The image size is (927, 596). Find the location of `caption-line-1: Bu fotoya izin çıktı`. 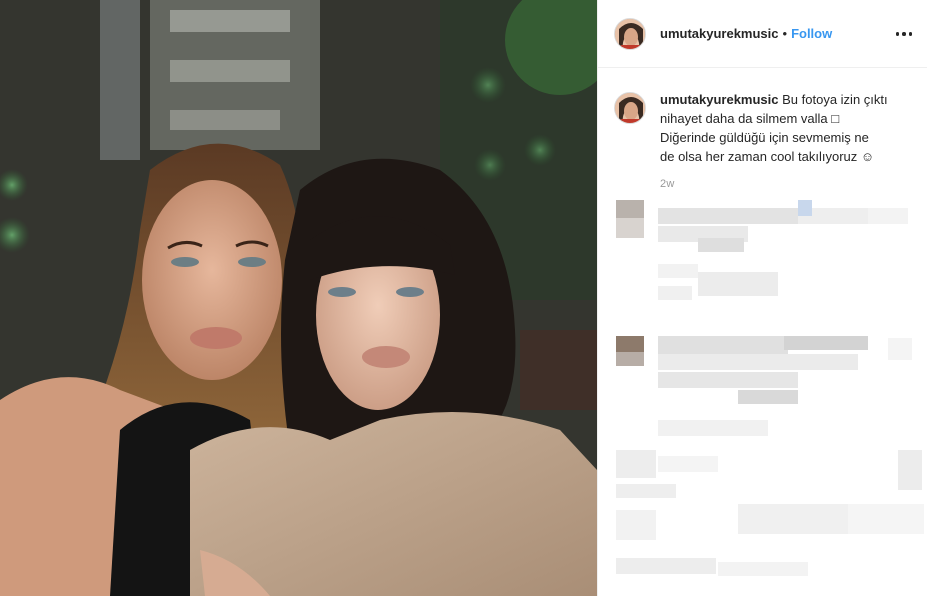

caption-line-1: Bu fotoya izin çıktı is located at coordinates (835, 99).